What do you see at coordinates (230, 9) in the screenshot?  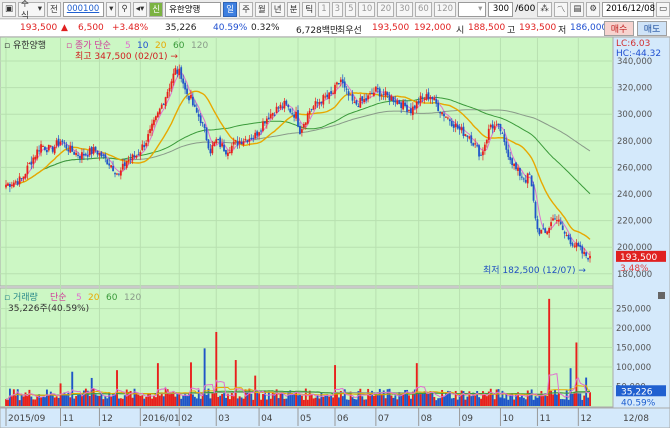 I see `period-day: 일` at bounding box center [230, 9].